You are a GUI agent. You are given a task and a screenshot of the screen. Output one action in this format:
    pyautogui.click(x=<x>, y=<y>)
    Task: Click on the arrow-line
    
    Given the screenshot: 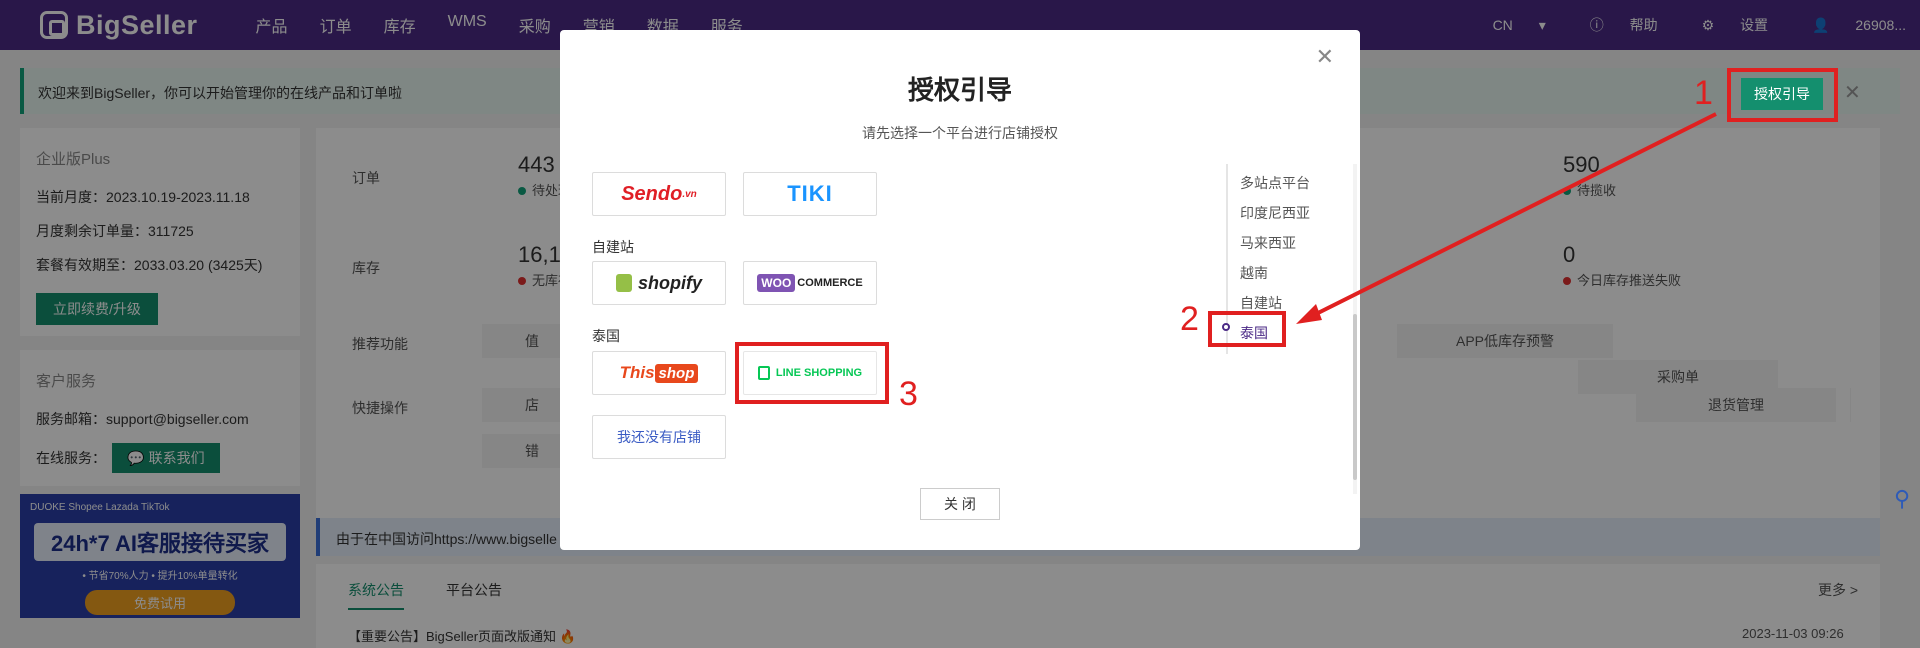 What is the action you would take?
    pyautogui.click(x=1510, y=217)
    